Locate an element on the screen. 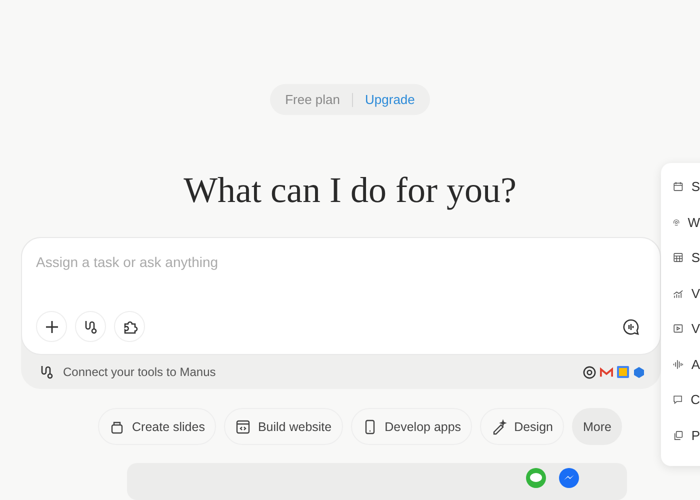  page-heading: What can I do for you? is located at coordinates (350, 190).